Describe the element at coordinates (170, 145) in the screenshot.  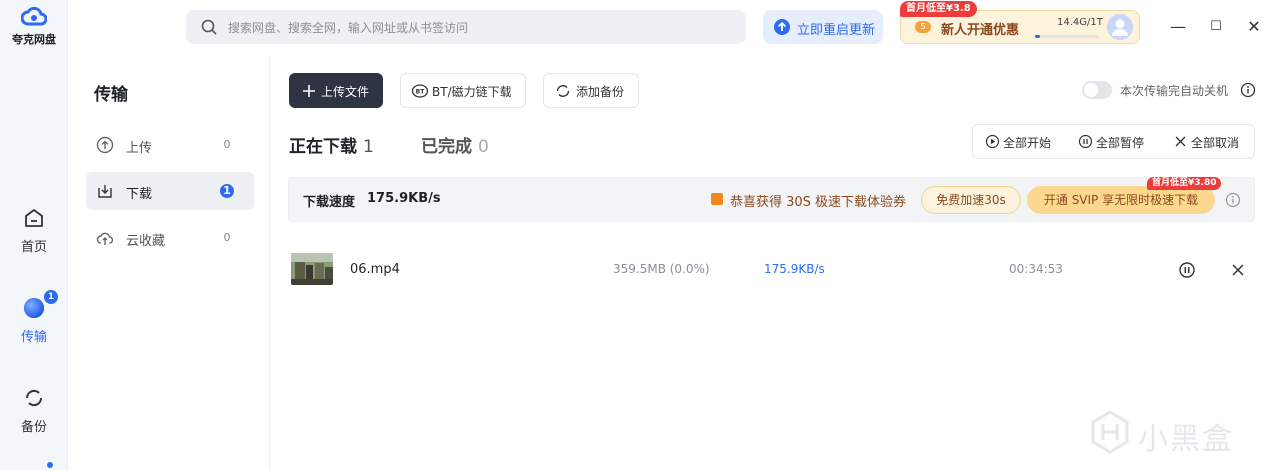
I see `side-item-upload: 上传 0` at that location.